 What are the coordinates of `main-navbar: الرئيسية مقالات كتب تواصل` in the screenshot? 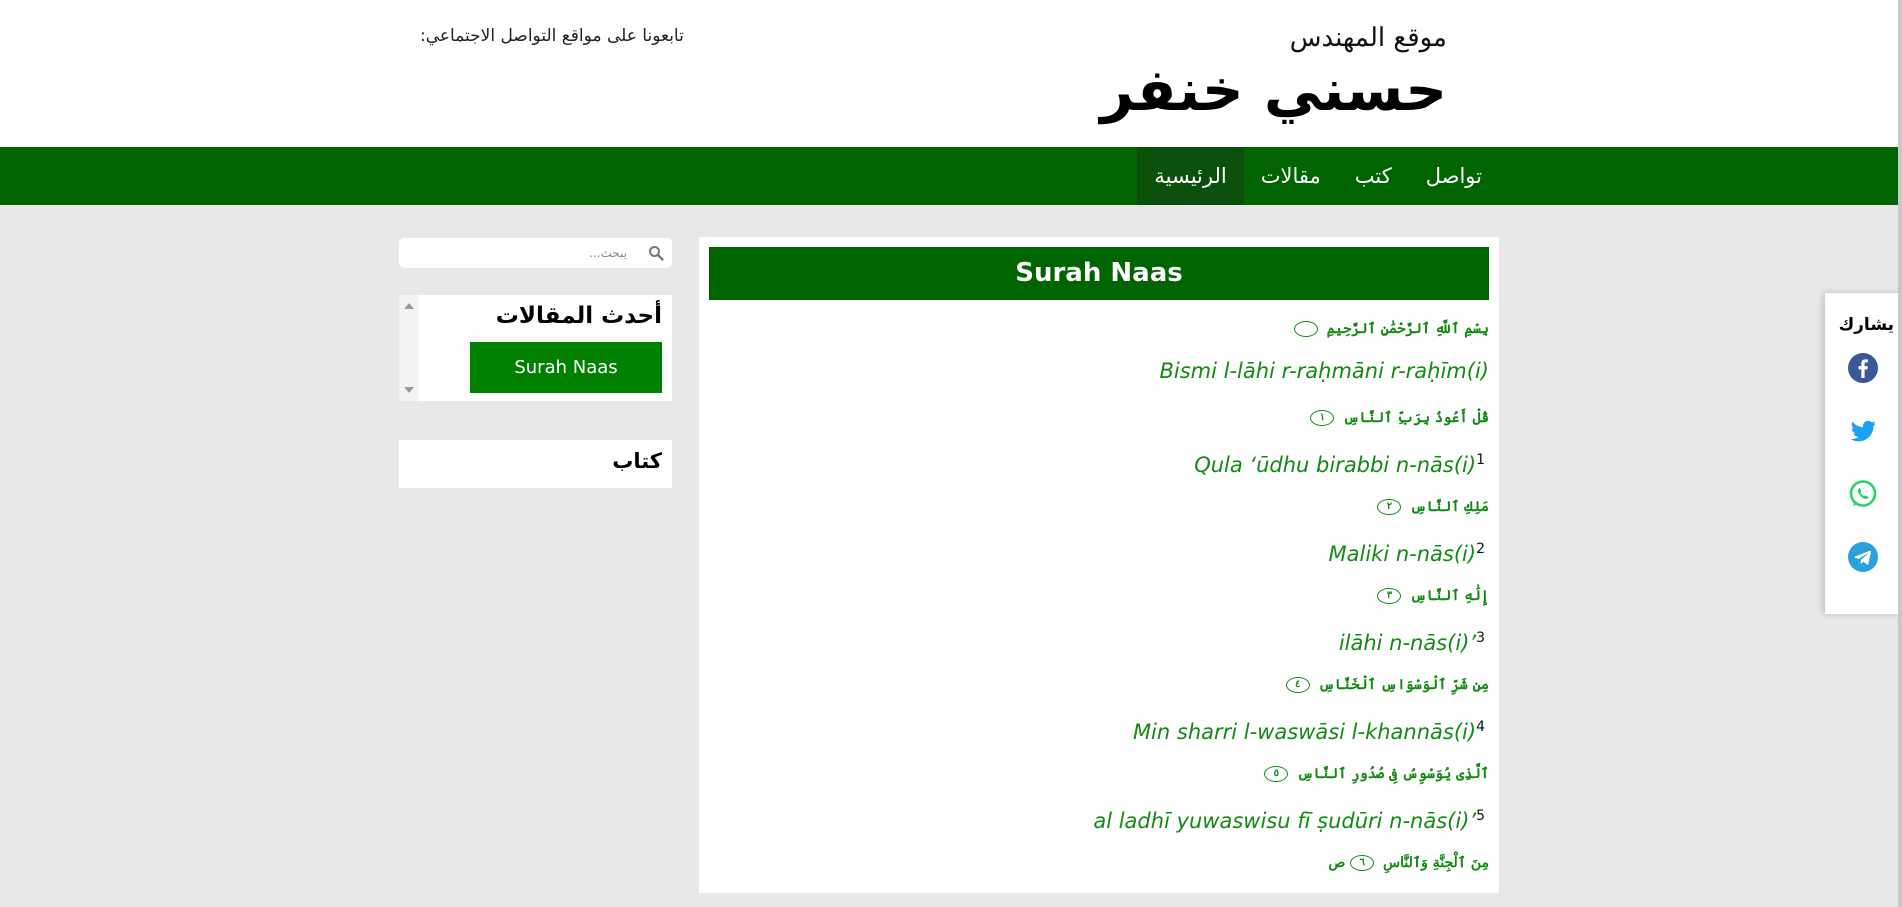 It's located at (951, 176).